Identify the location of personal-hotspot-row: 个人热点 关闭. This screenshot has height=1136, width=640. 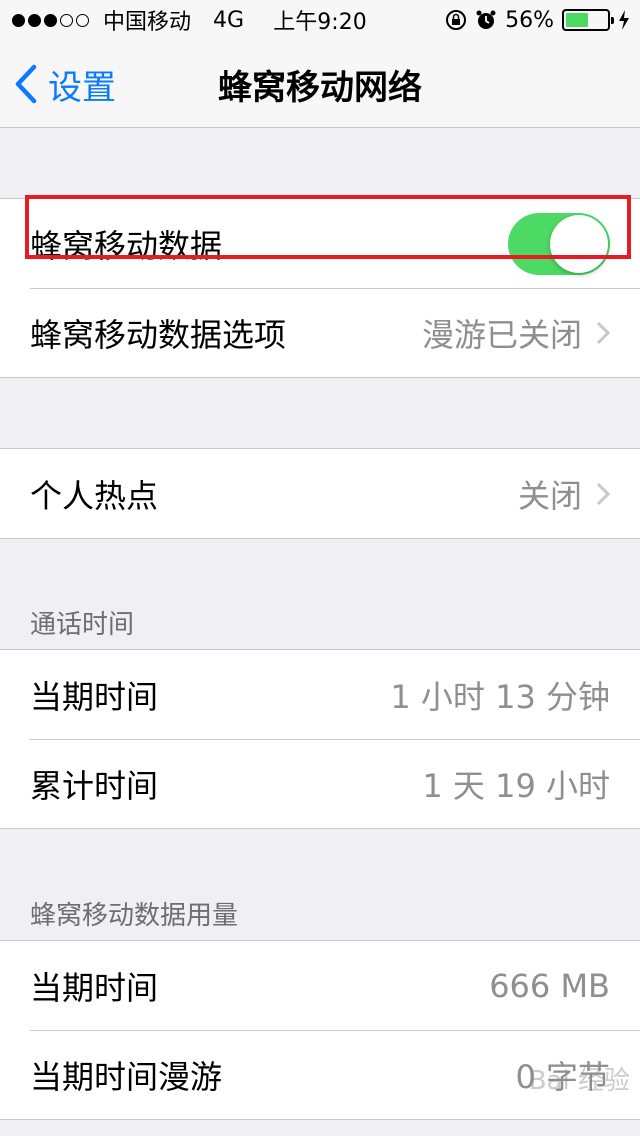
(320, 493).